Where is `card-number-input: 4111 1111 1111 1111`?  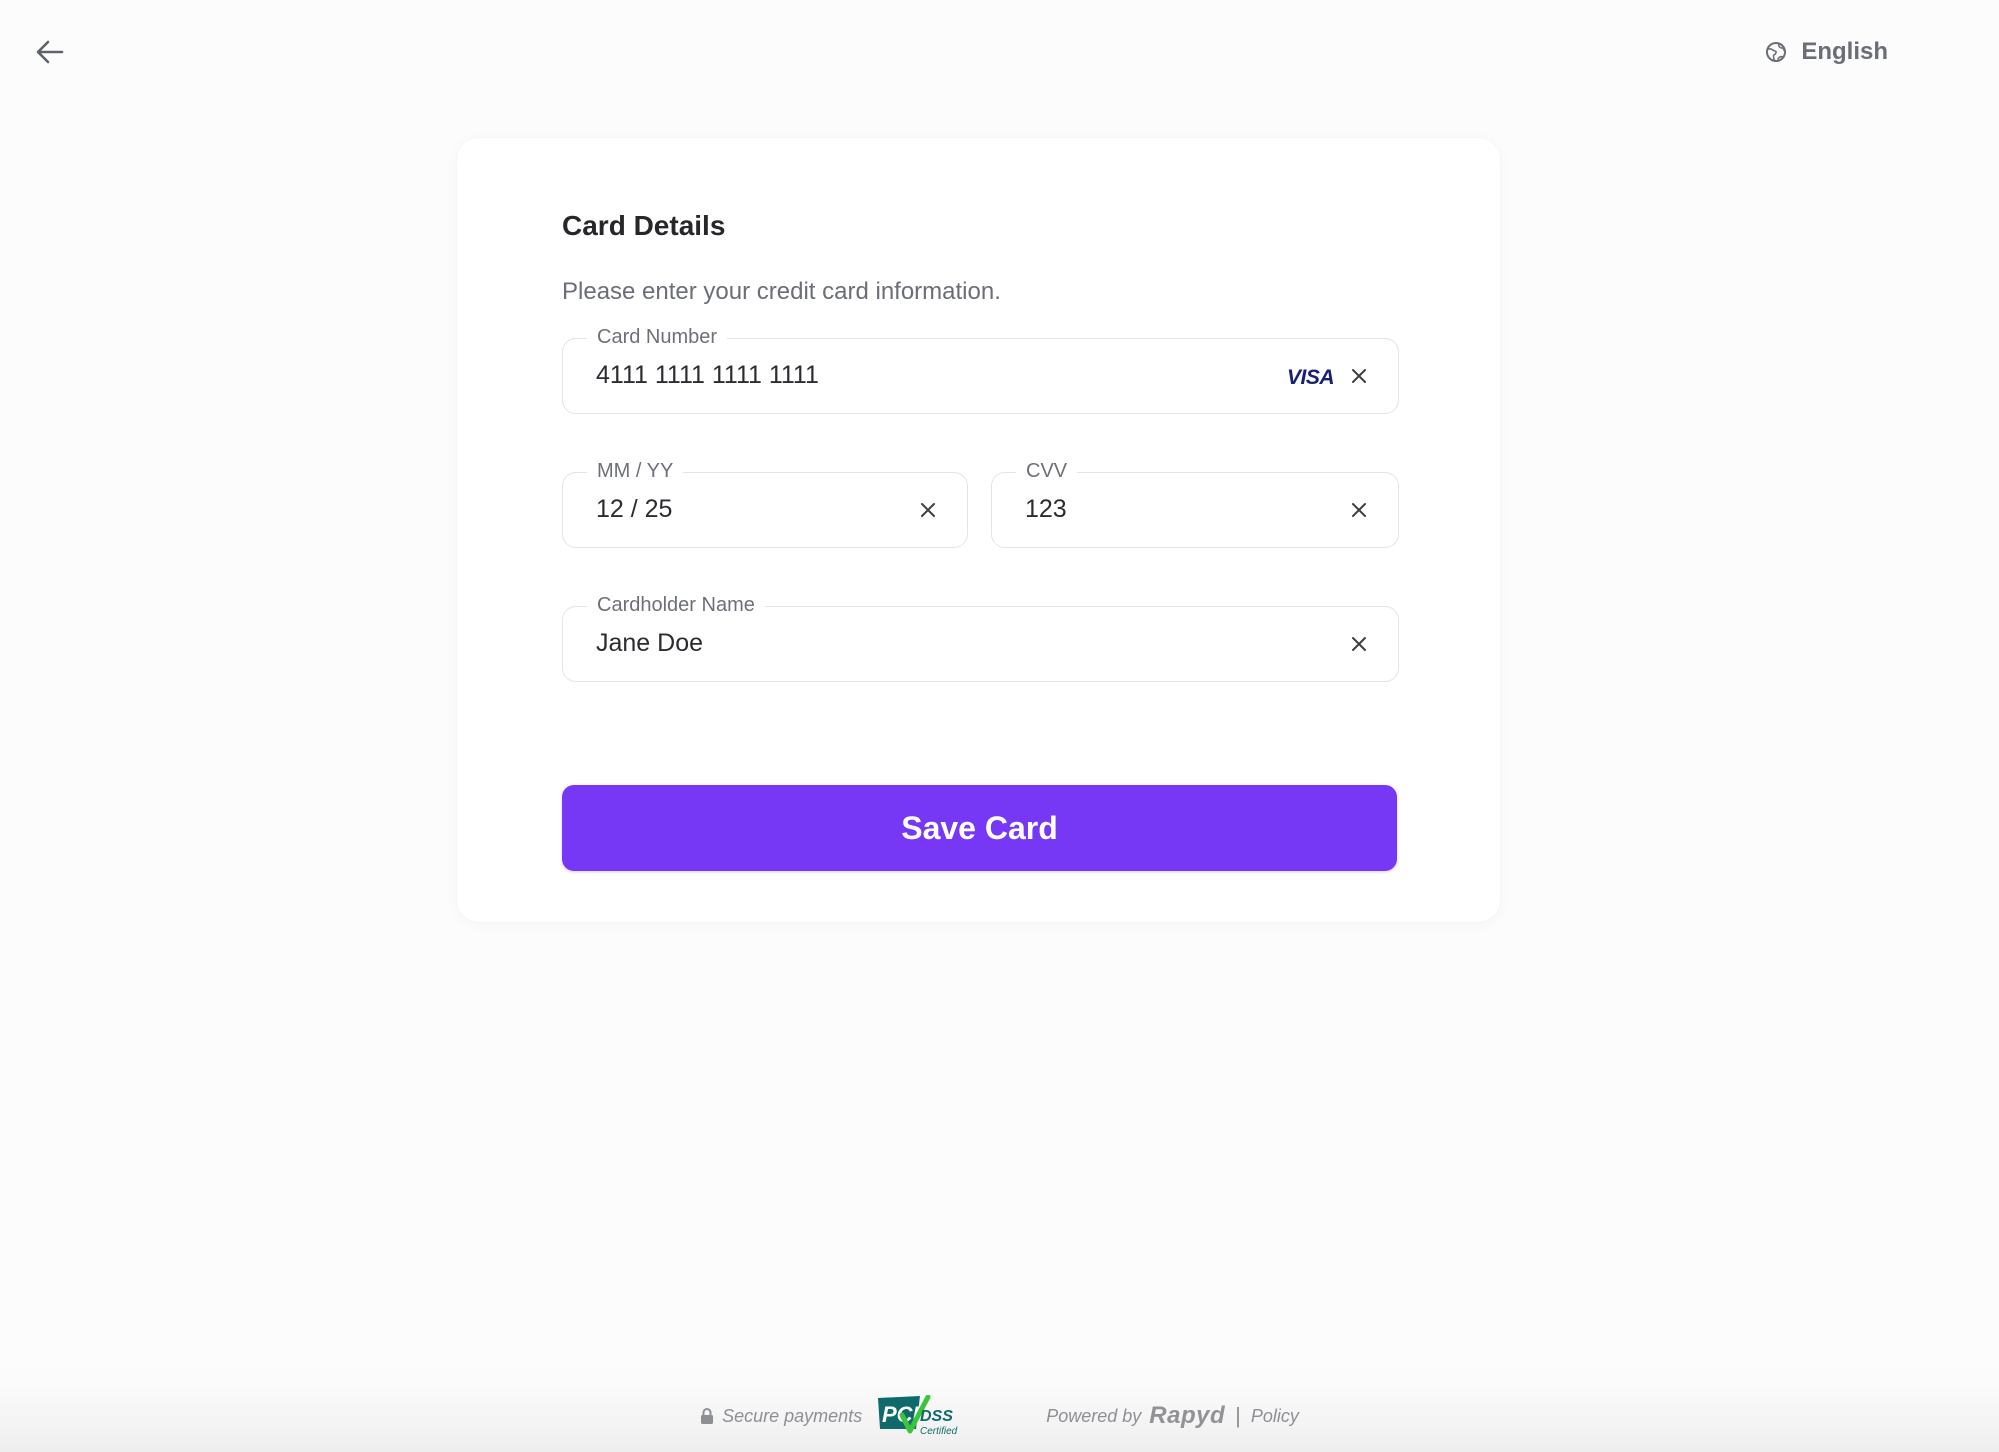 card-number-input: 4111 1111 1111 1111 is located at coordinates (707, 375).